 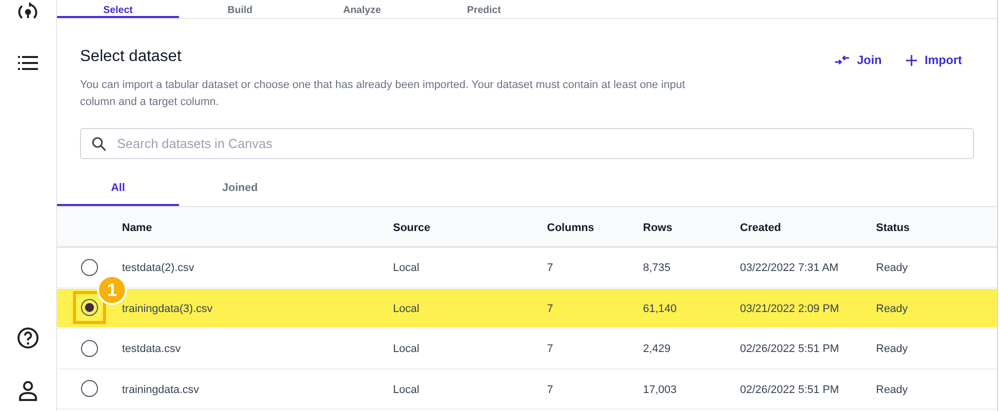 I want to click on panel-description: You can import a tabular dataset or choose one that has already been imported. Your dataset must contain at least one input column and a target column., so click(x=383, y=94).